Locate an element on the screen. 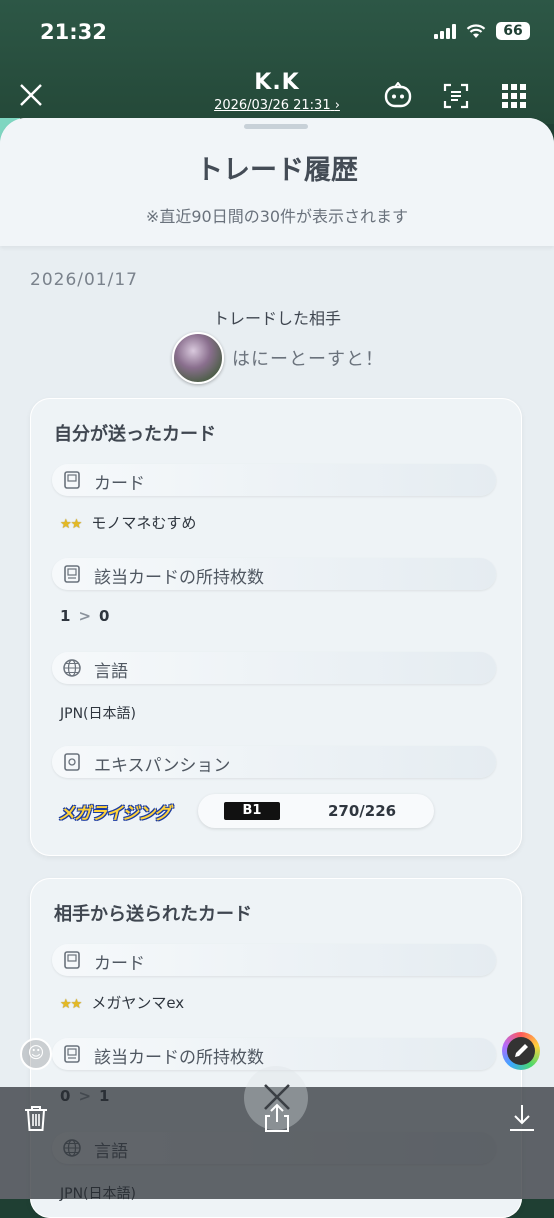  download-icon is located at coordinates (522, 1118).